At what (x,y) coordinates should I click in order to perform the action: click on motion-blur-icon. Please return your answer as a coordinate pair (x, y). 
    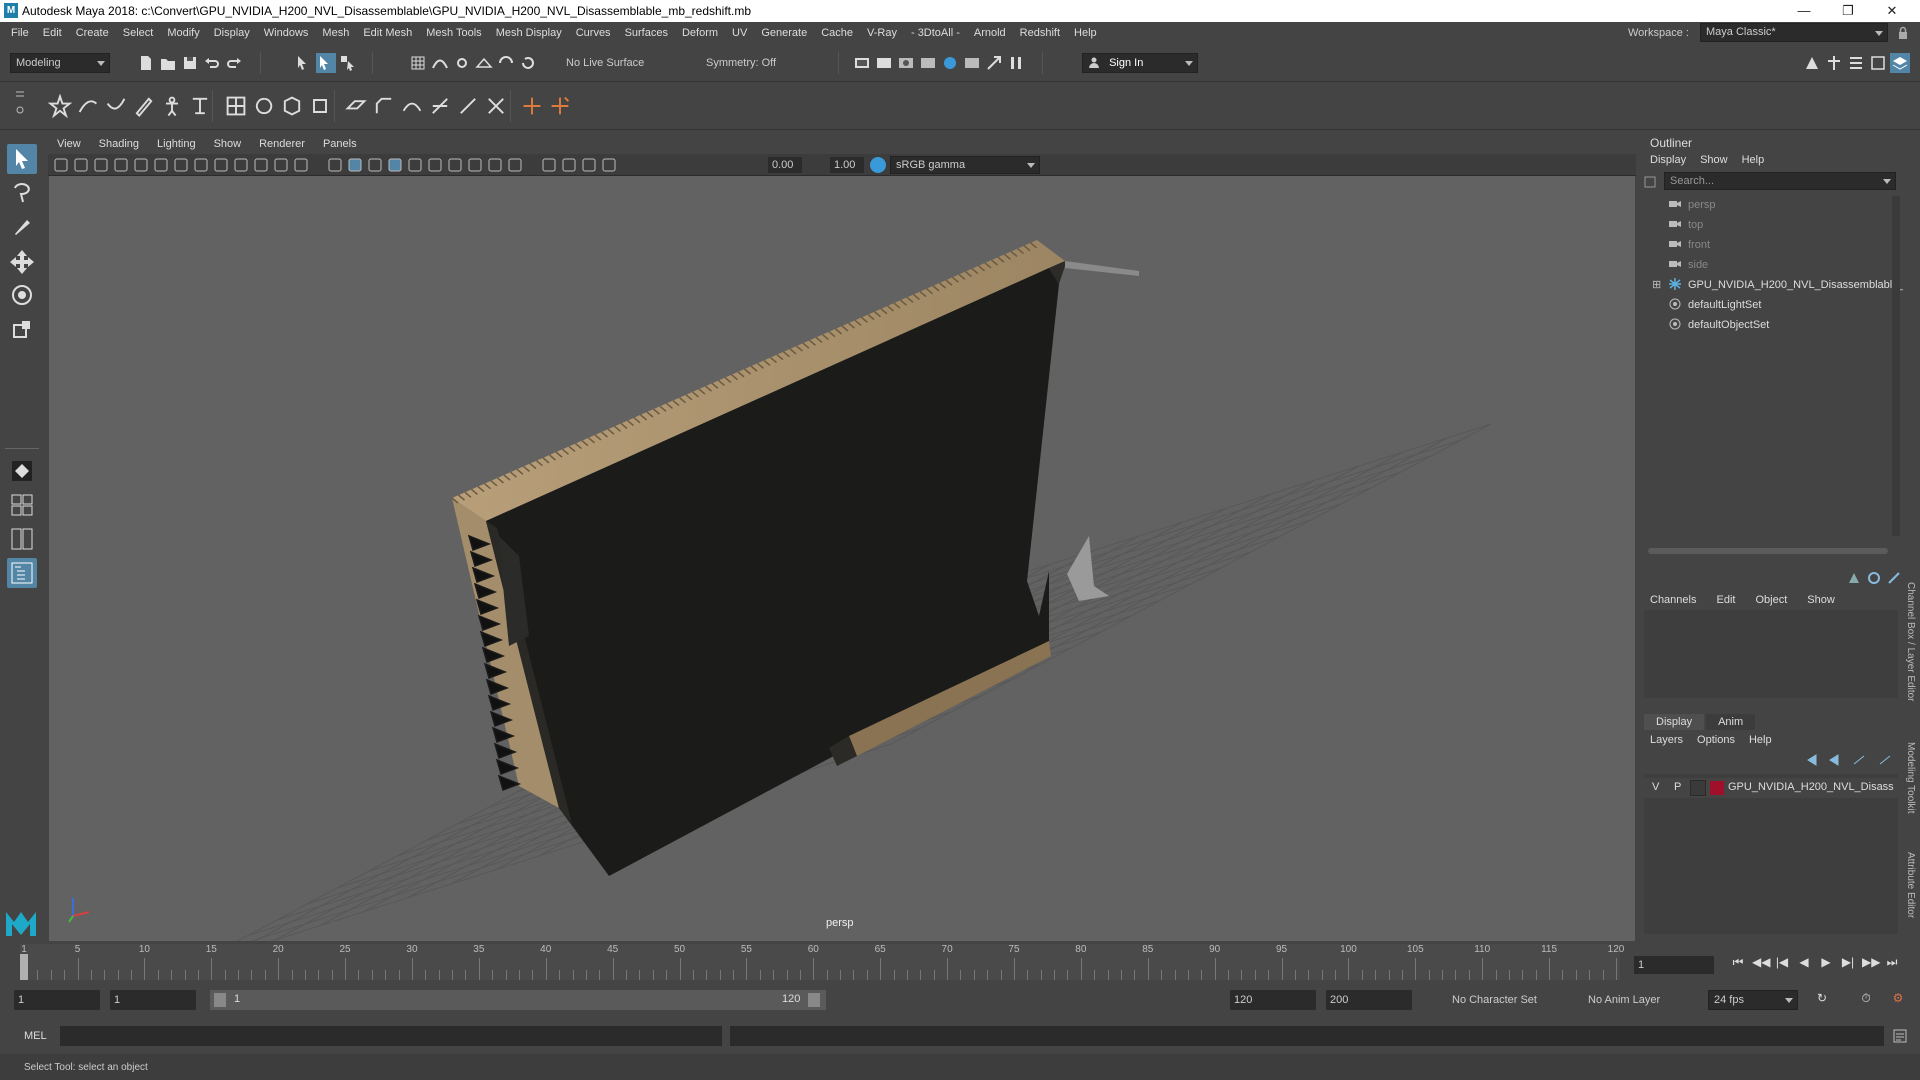
    Looking at the image, I should click on (475, 165).